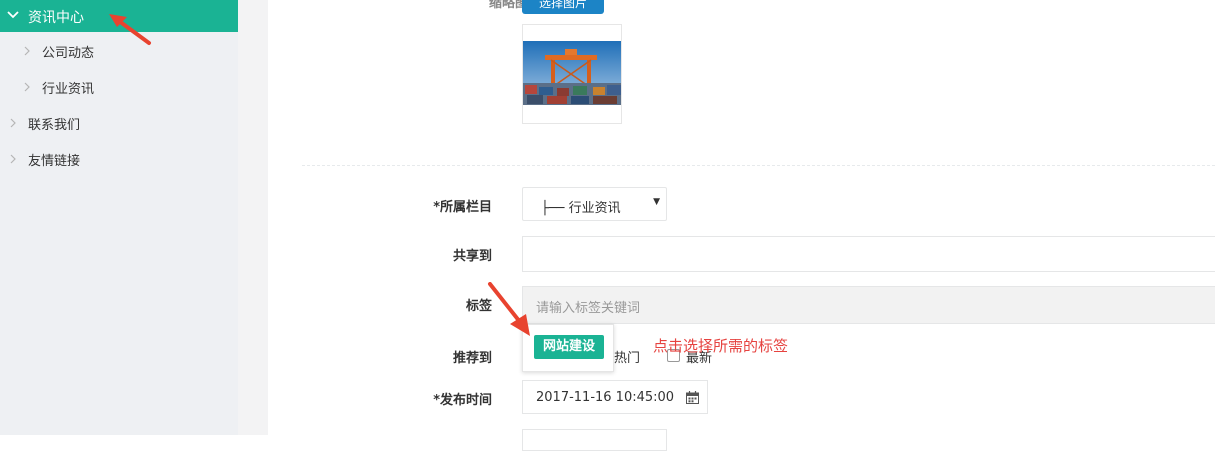  Describe the element at coordinates (118, 159) in the screenshot. I see `sidebar-item-links: 友情链接` at that location.